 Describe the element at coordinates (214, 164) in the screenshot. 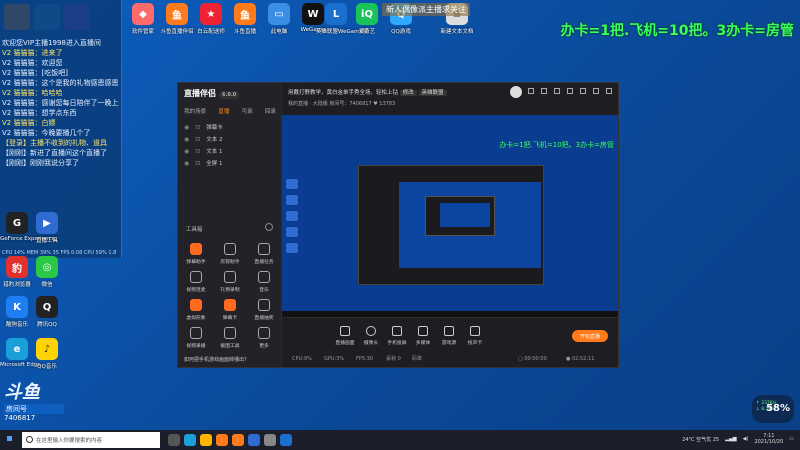

I see `scene-label: 全屏 1` at that location.